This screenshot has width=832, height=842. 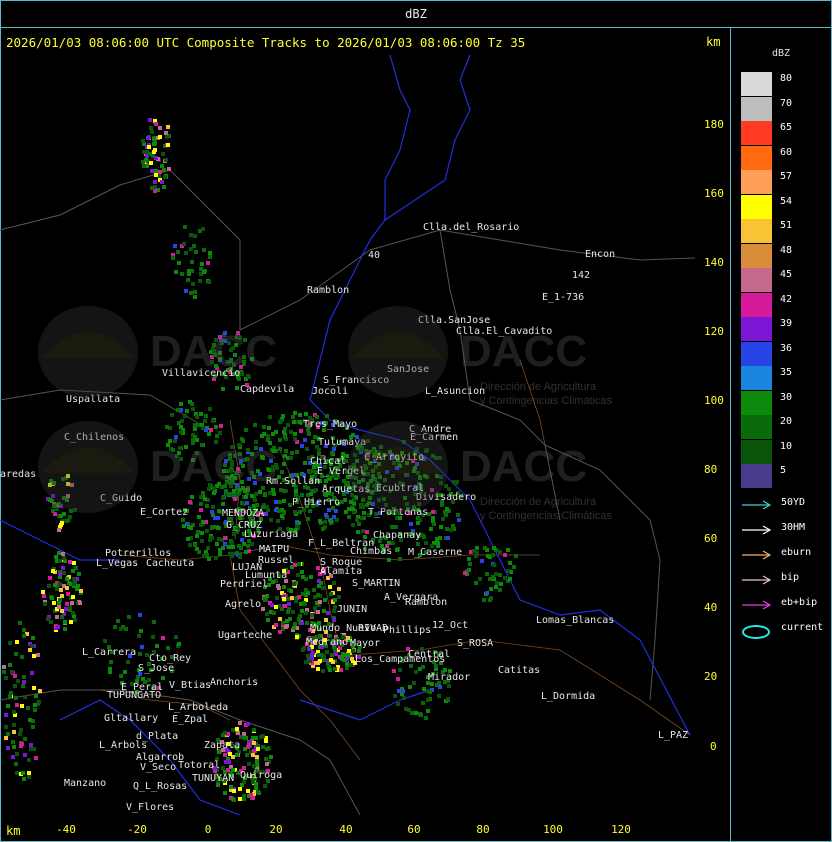 I want to click on legend-value: 70, so click(x=786, y=103).